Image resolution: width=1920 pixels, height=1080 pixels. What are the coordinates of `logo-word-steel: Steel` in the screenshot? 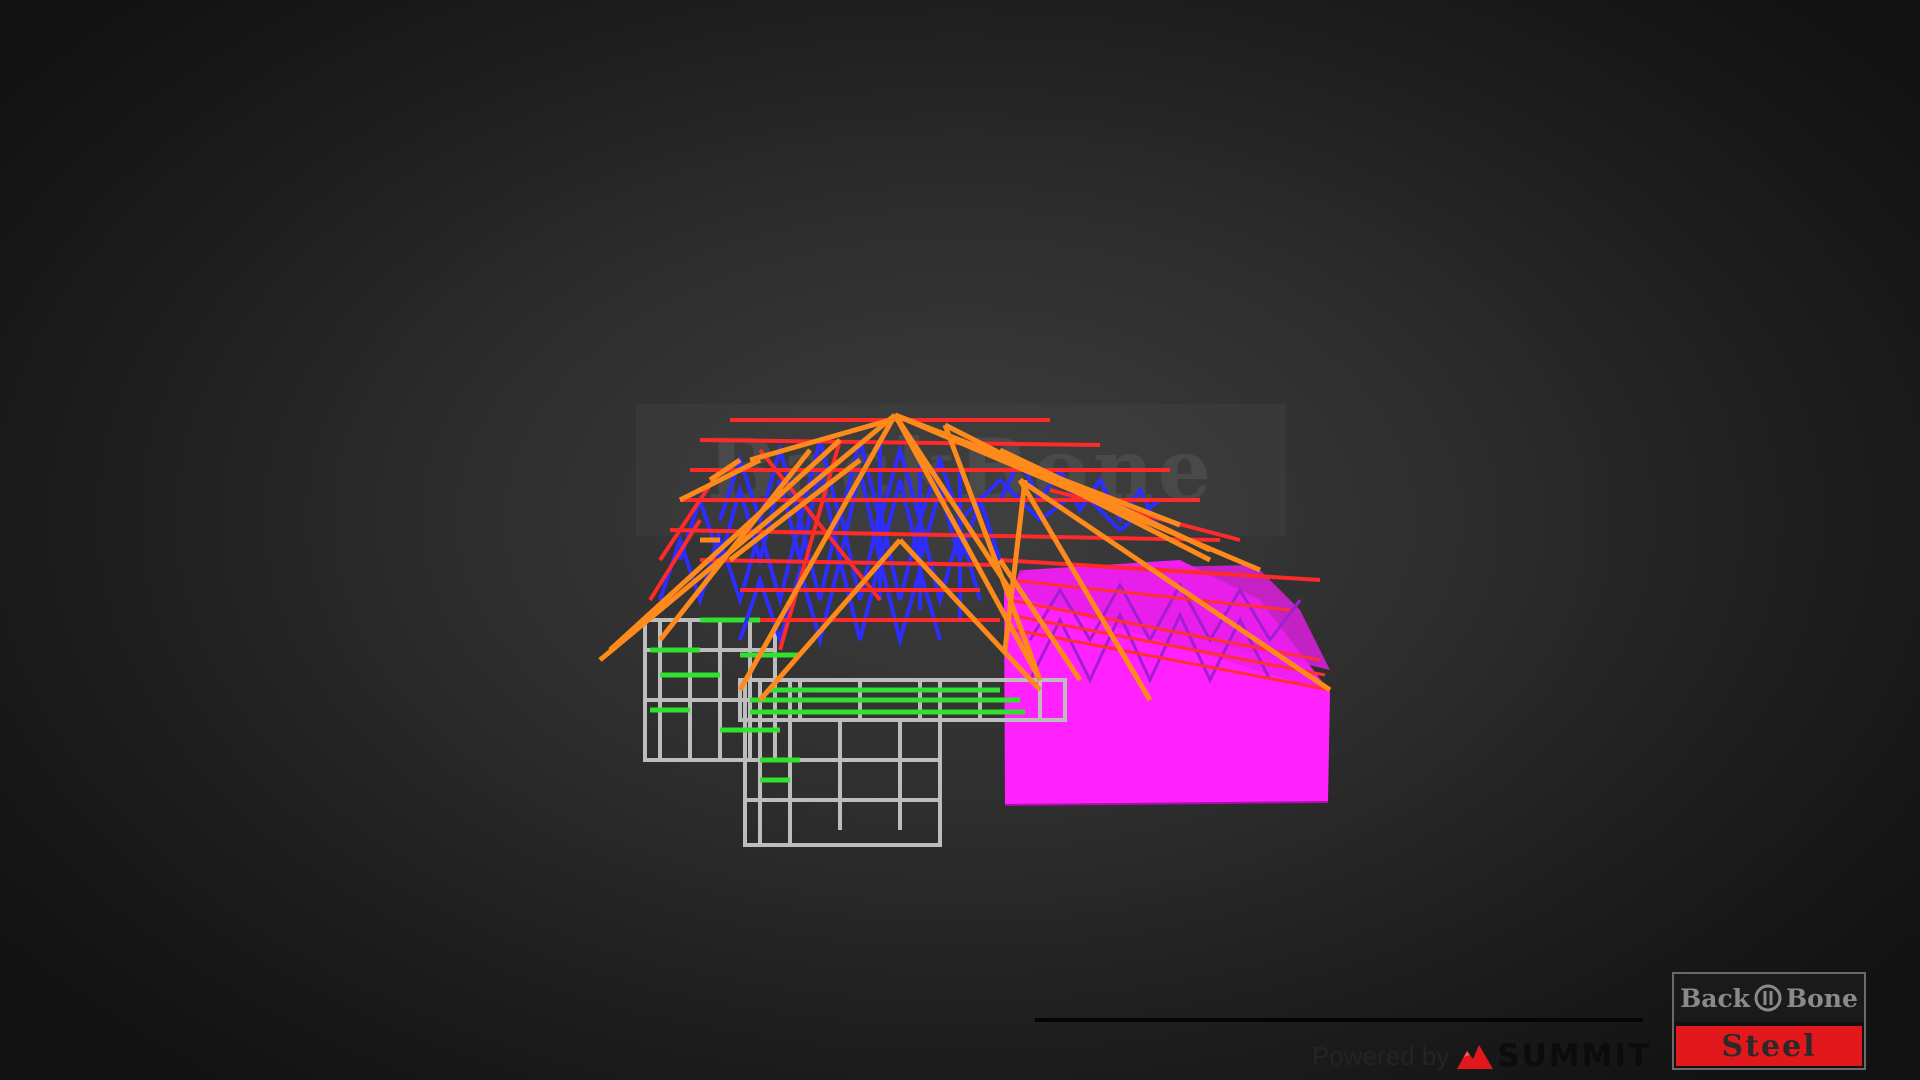 It's located at (1769, 1046).